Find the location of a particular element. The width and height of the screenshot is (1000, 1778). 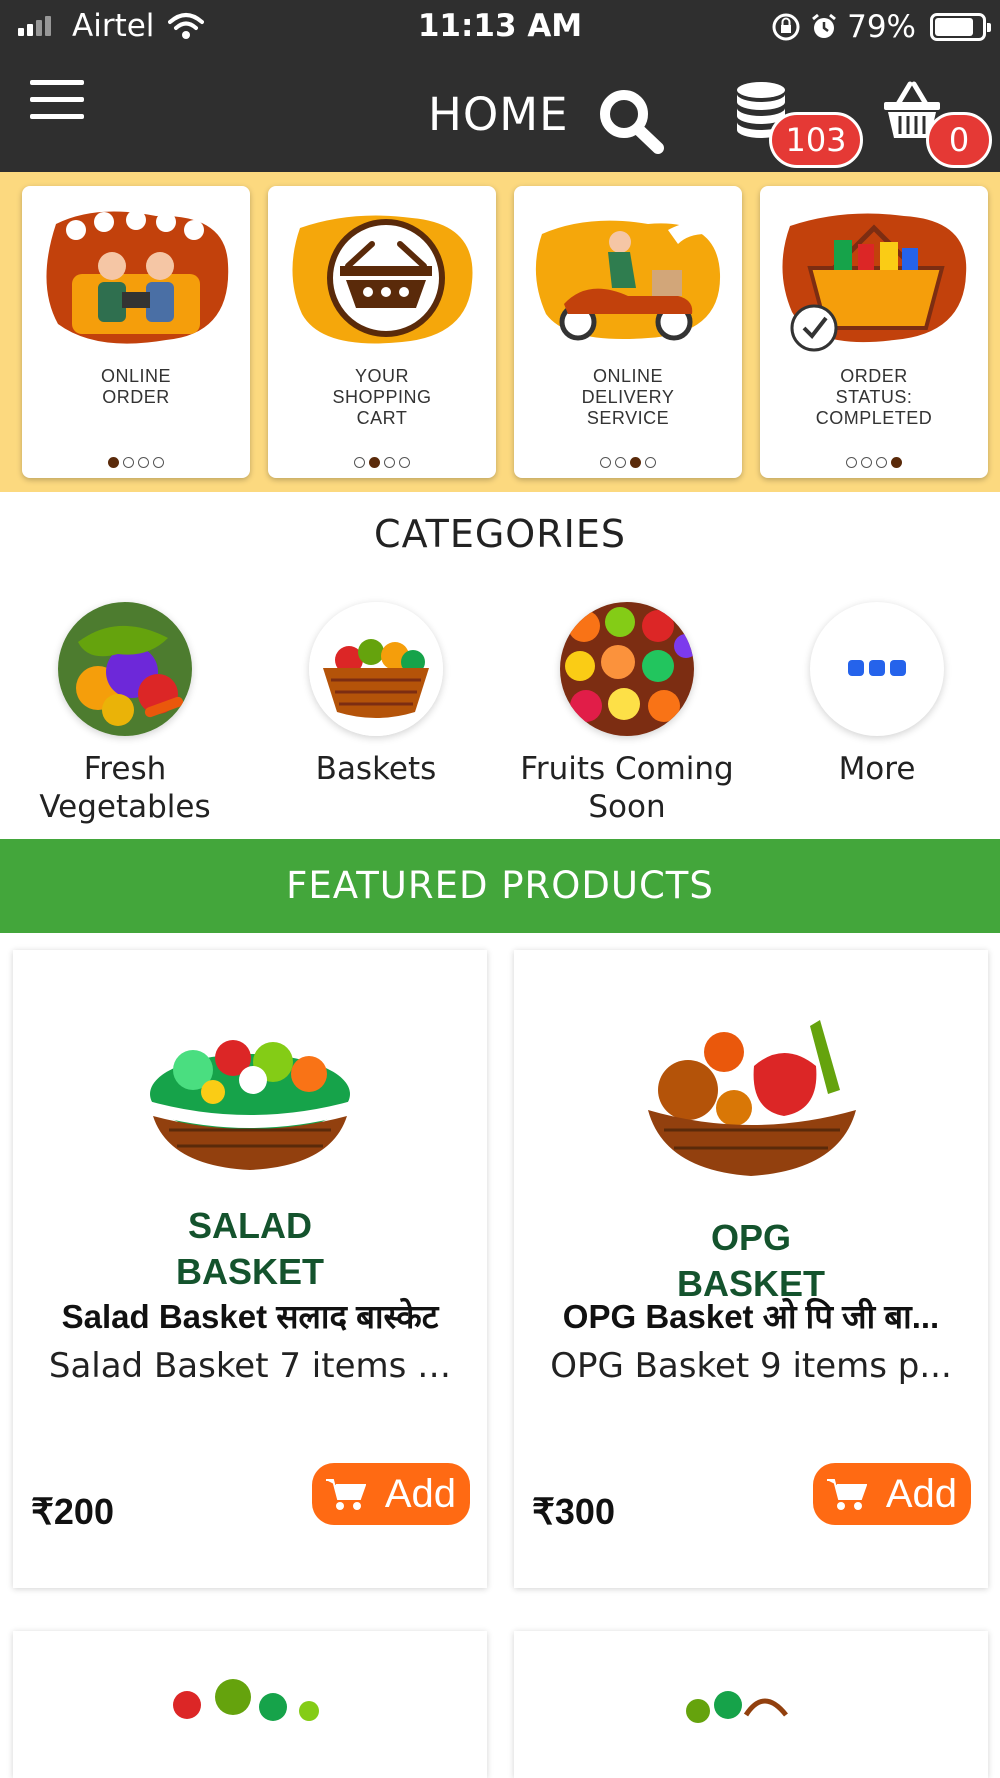

category-label: Baskets is located at coordinates (376, 769).